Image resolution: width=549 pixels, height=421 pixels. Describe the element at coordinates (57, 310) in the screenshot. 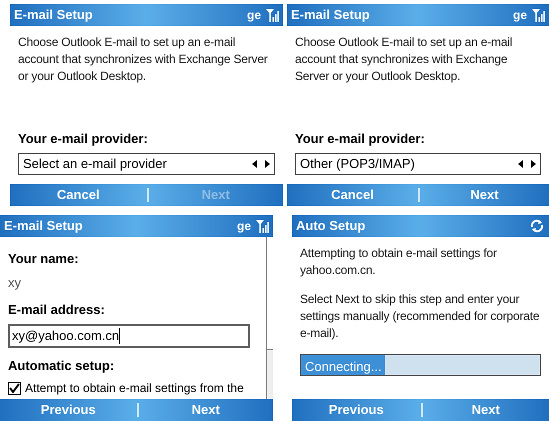

I see `field-label: E-mail address:` at that location.